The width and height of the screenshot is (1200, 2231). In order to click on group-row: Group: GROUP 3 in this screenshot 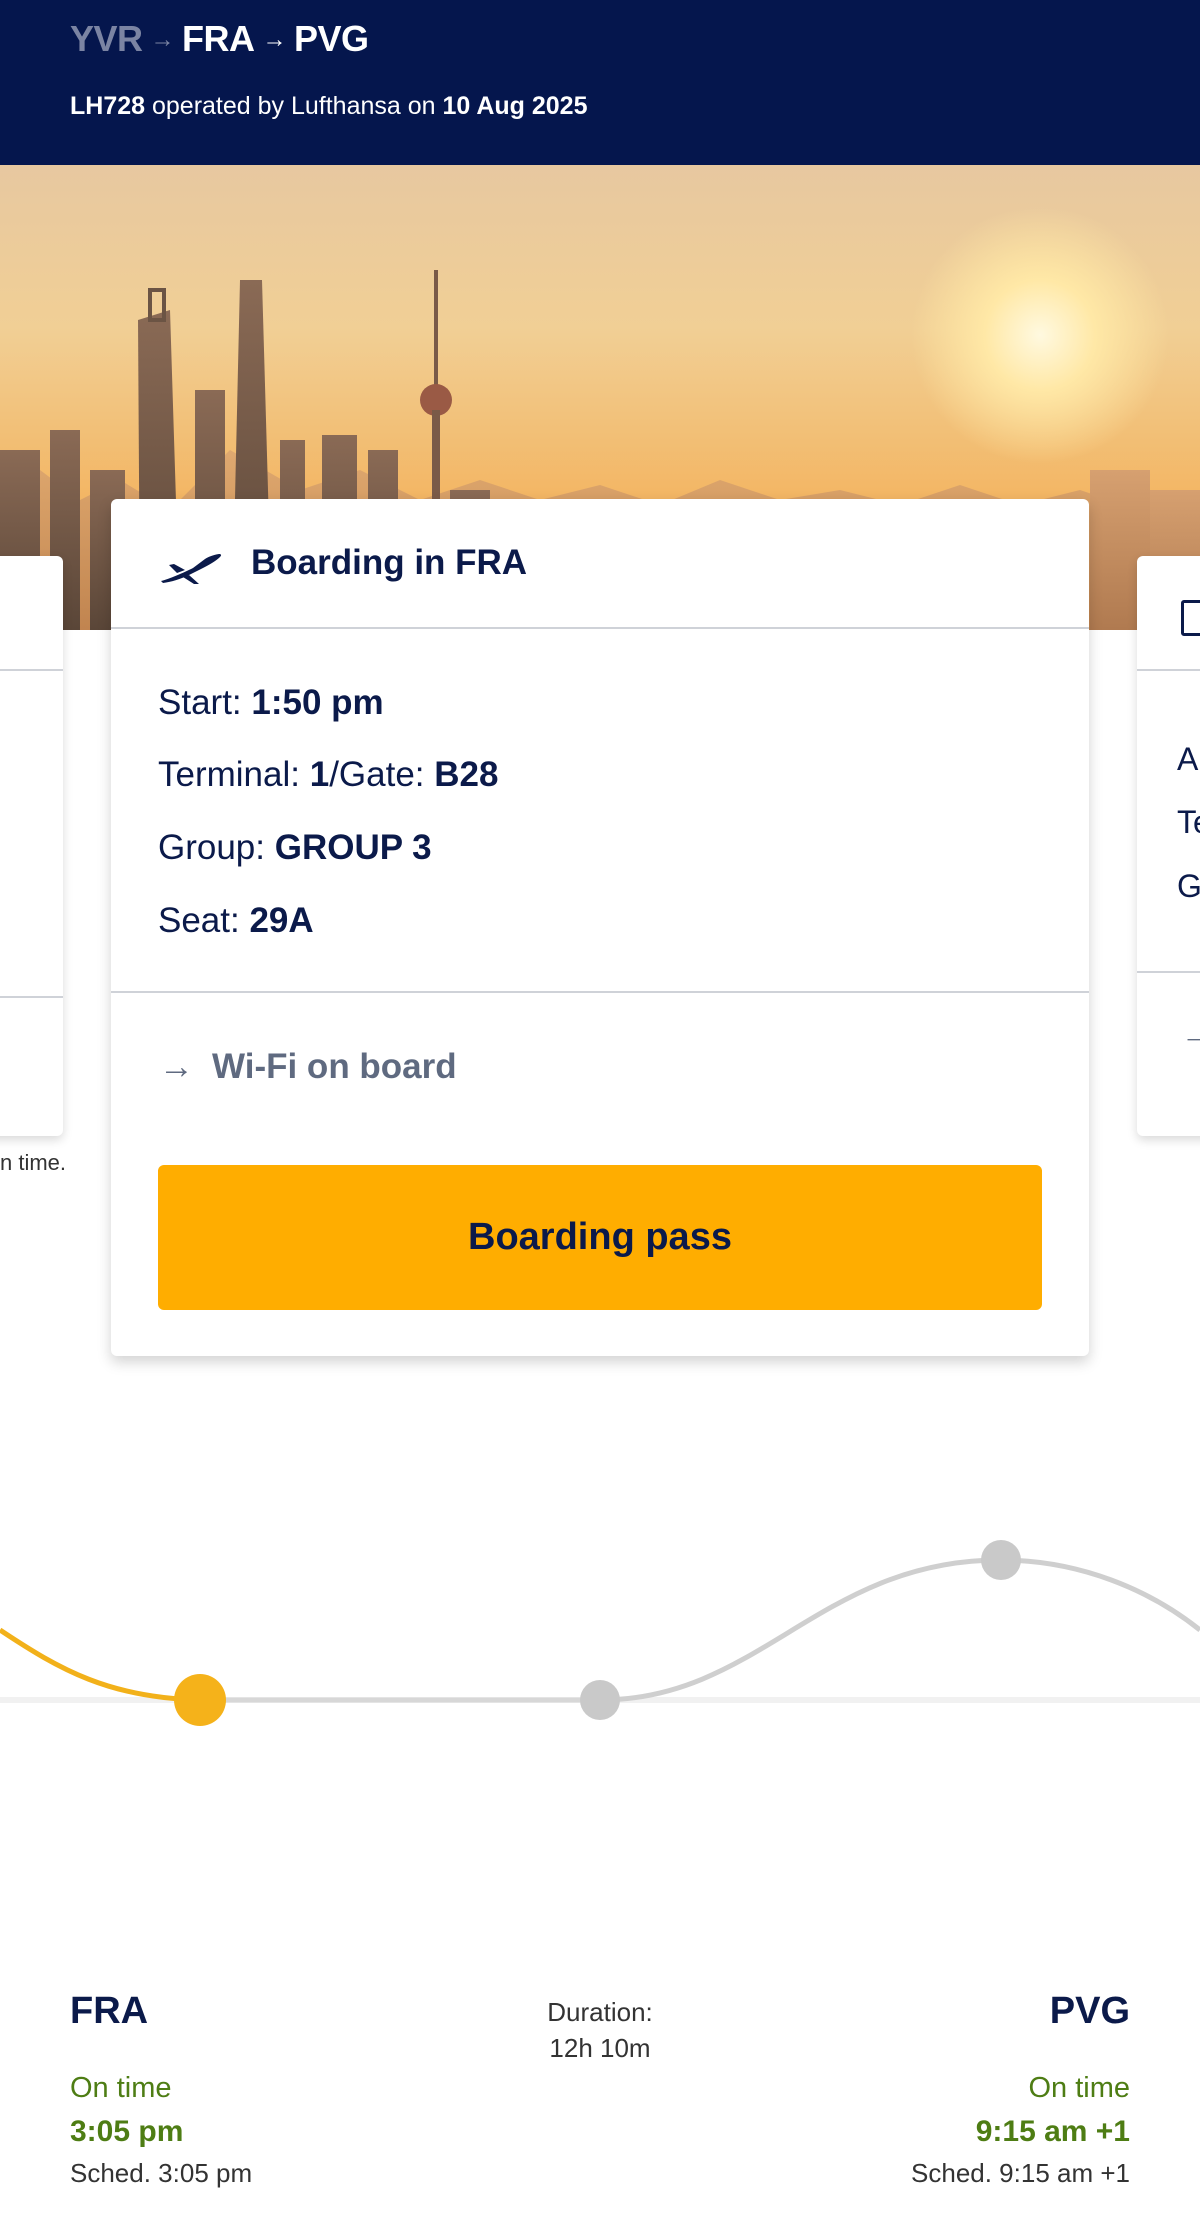, I will do `click(295, 848)`.